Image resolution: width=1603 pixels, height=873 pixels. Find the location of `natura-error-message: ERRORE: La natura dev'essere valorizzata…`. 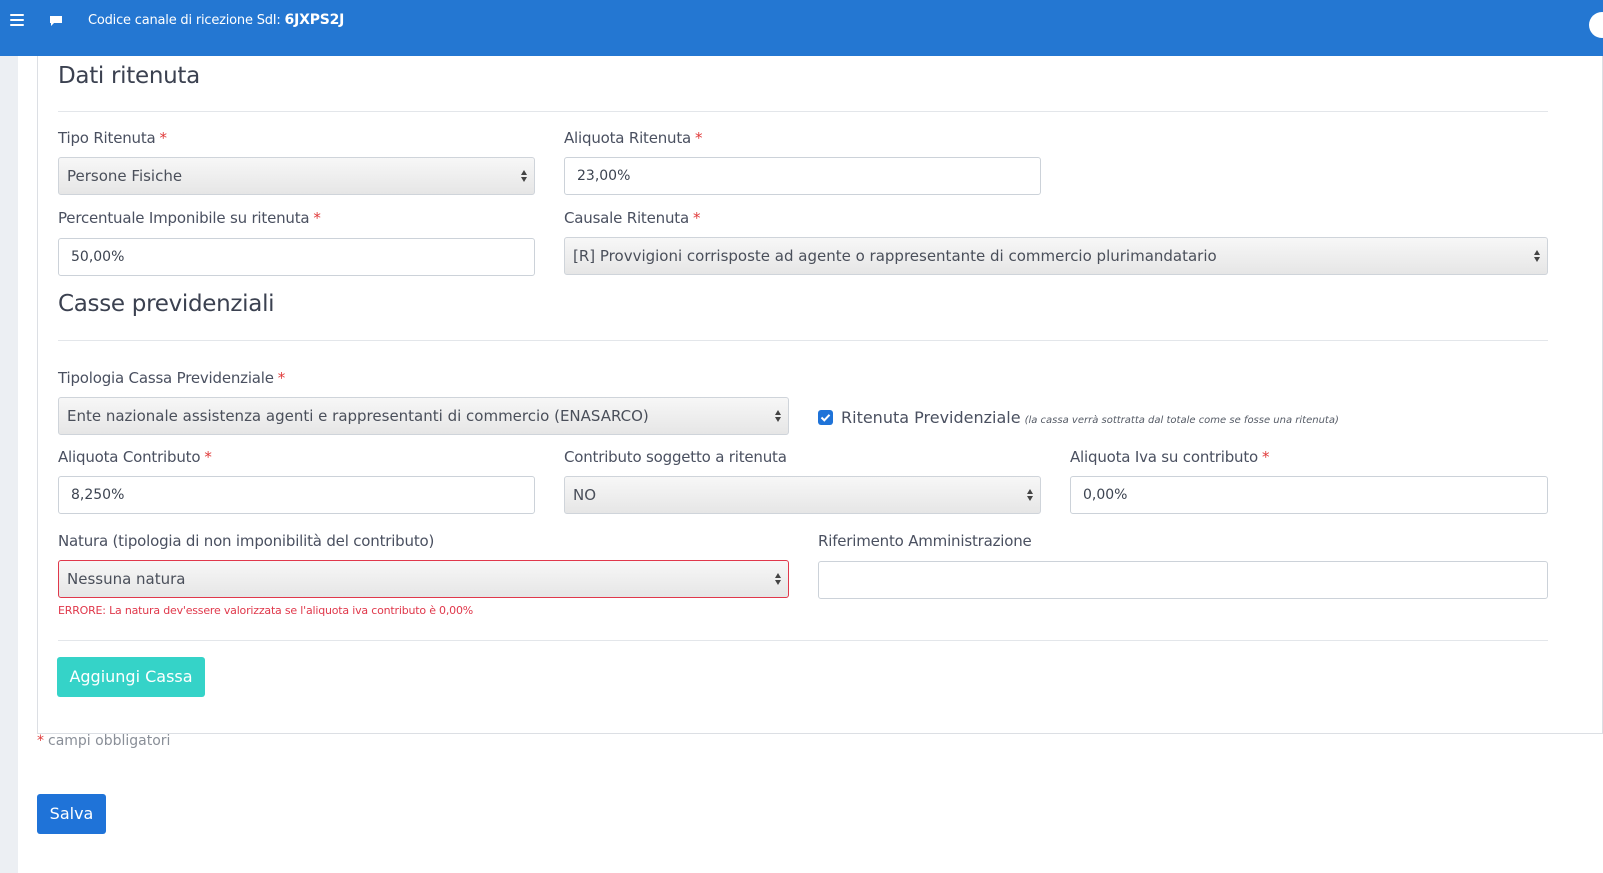

natura-error-message: ERRORE: La natura dev'essere valorizzata… is located at coordinates (266, 610).